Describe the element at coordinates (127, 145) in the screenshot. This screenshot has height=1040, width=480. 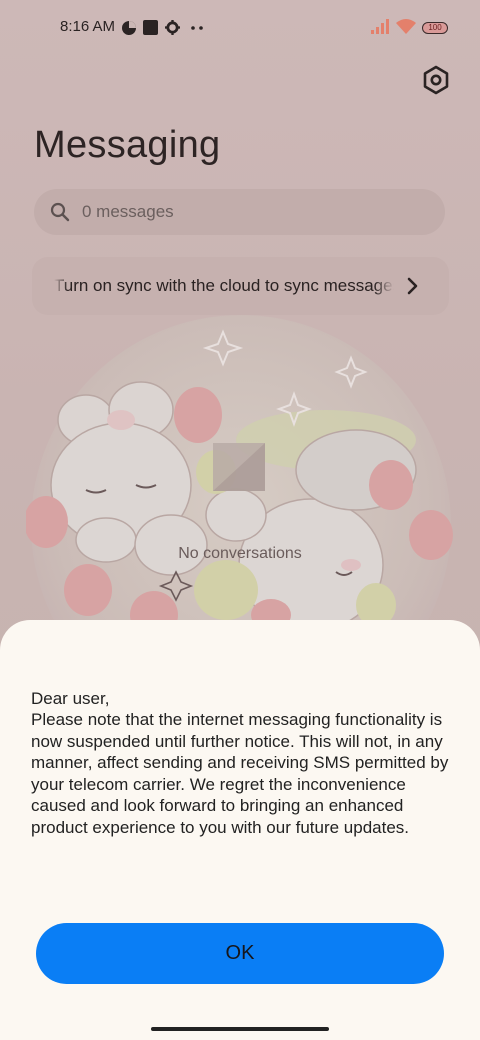
I see `page-title: Messaging` at that location.